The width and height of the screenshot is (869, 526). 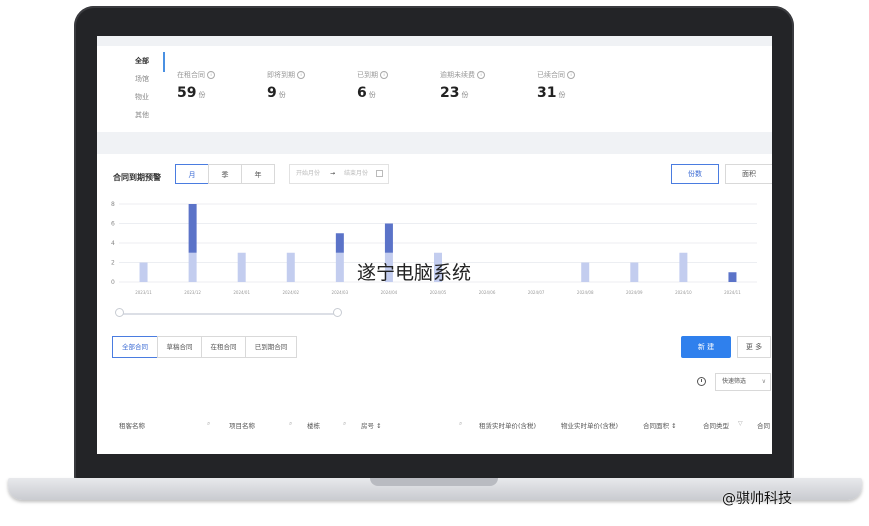 I want to click on stat-label: 即将到期, so click(x=281, y=75).